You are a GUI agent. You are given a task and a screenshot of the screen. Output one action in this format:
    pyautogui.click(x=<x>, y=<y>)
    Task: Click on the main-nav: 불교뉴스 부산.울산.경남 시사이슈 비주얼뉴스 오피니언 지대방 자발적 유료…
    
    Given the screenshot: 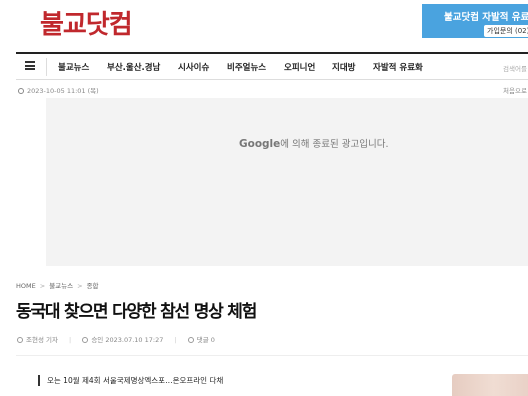 What is the action you would take?
    pyautogui.click(x=272, y=66)
    